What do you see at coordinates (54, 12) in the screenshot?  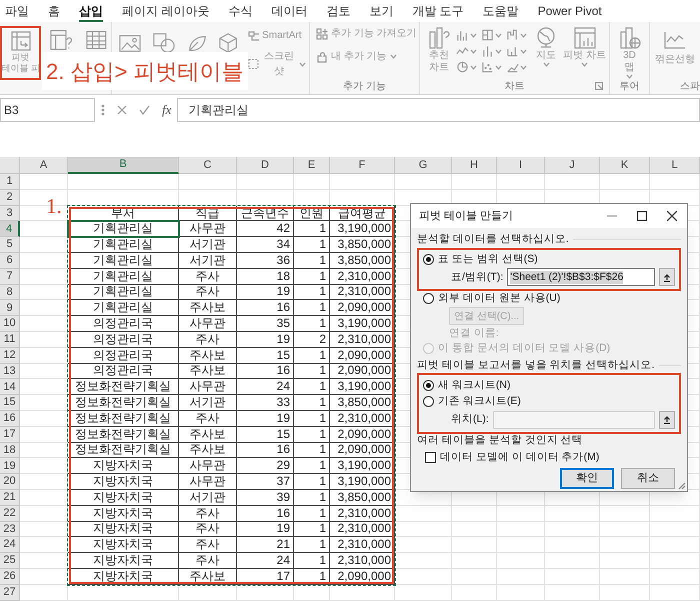 I see `ribbon-tab: 홈` at bounding box center [54, 12].